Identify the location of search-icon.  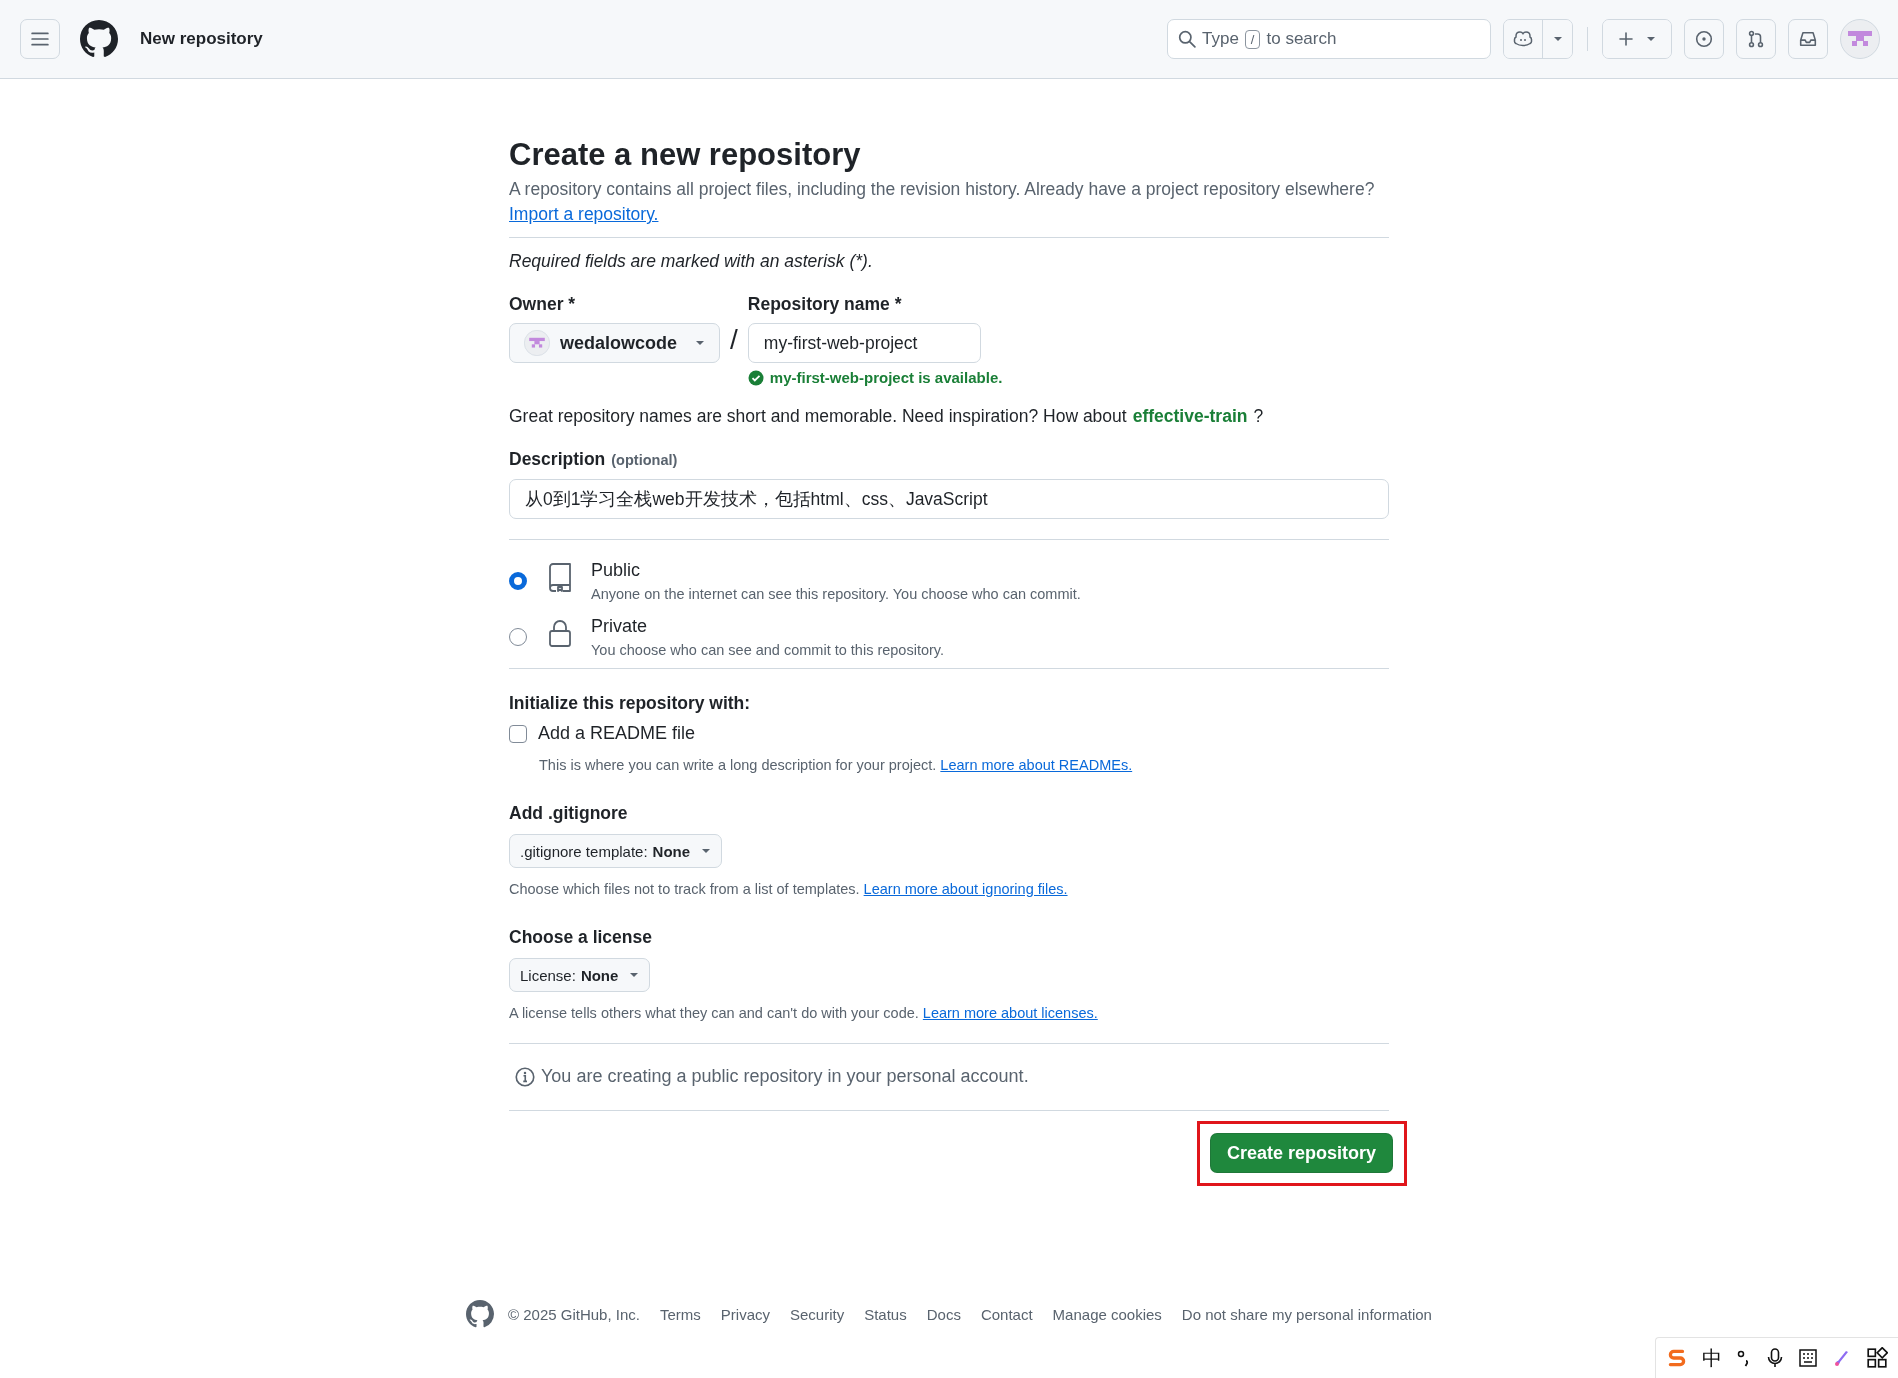
(1187, 39).